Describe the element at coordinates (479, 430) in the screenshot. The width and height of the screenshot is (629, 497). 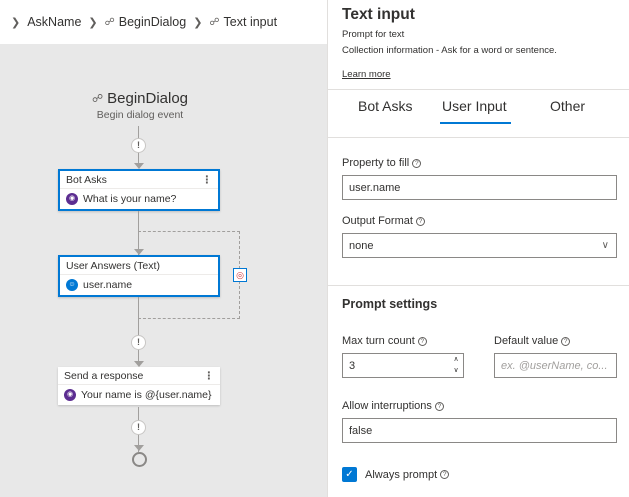
I see `allow-interruptions-input: false` at that location.